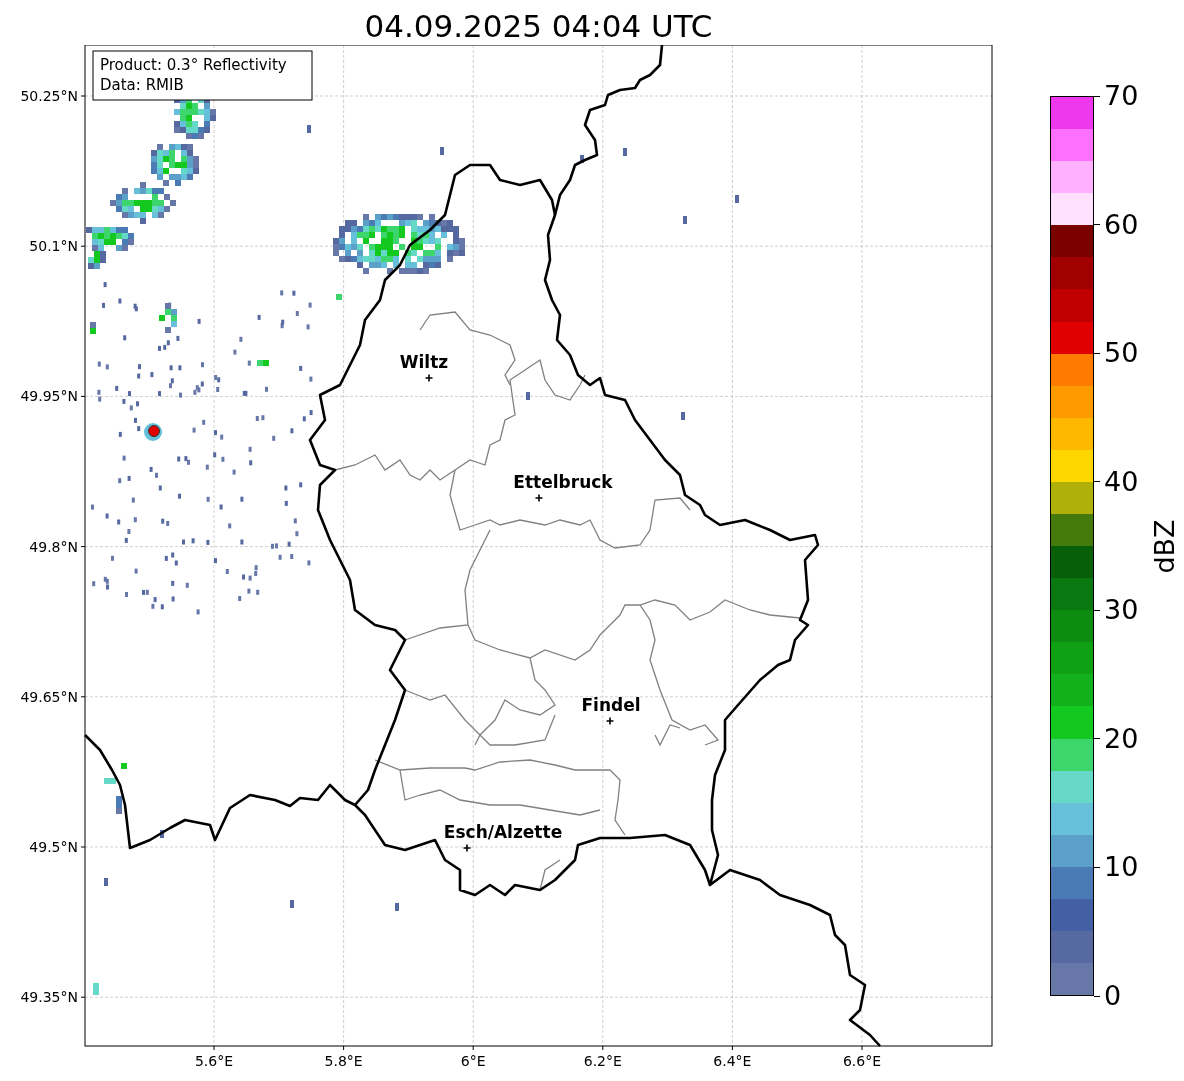 The image size is (1184, 1081). I want to click on colorbar-tick-label: 60, so click(1121, 224).